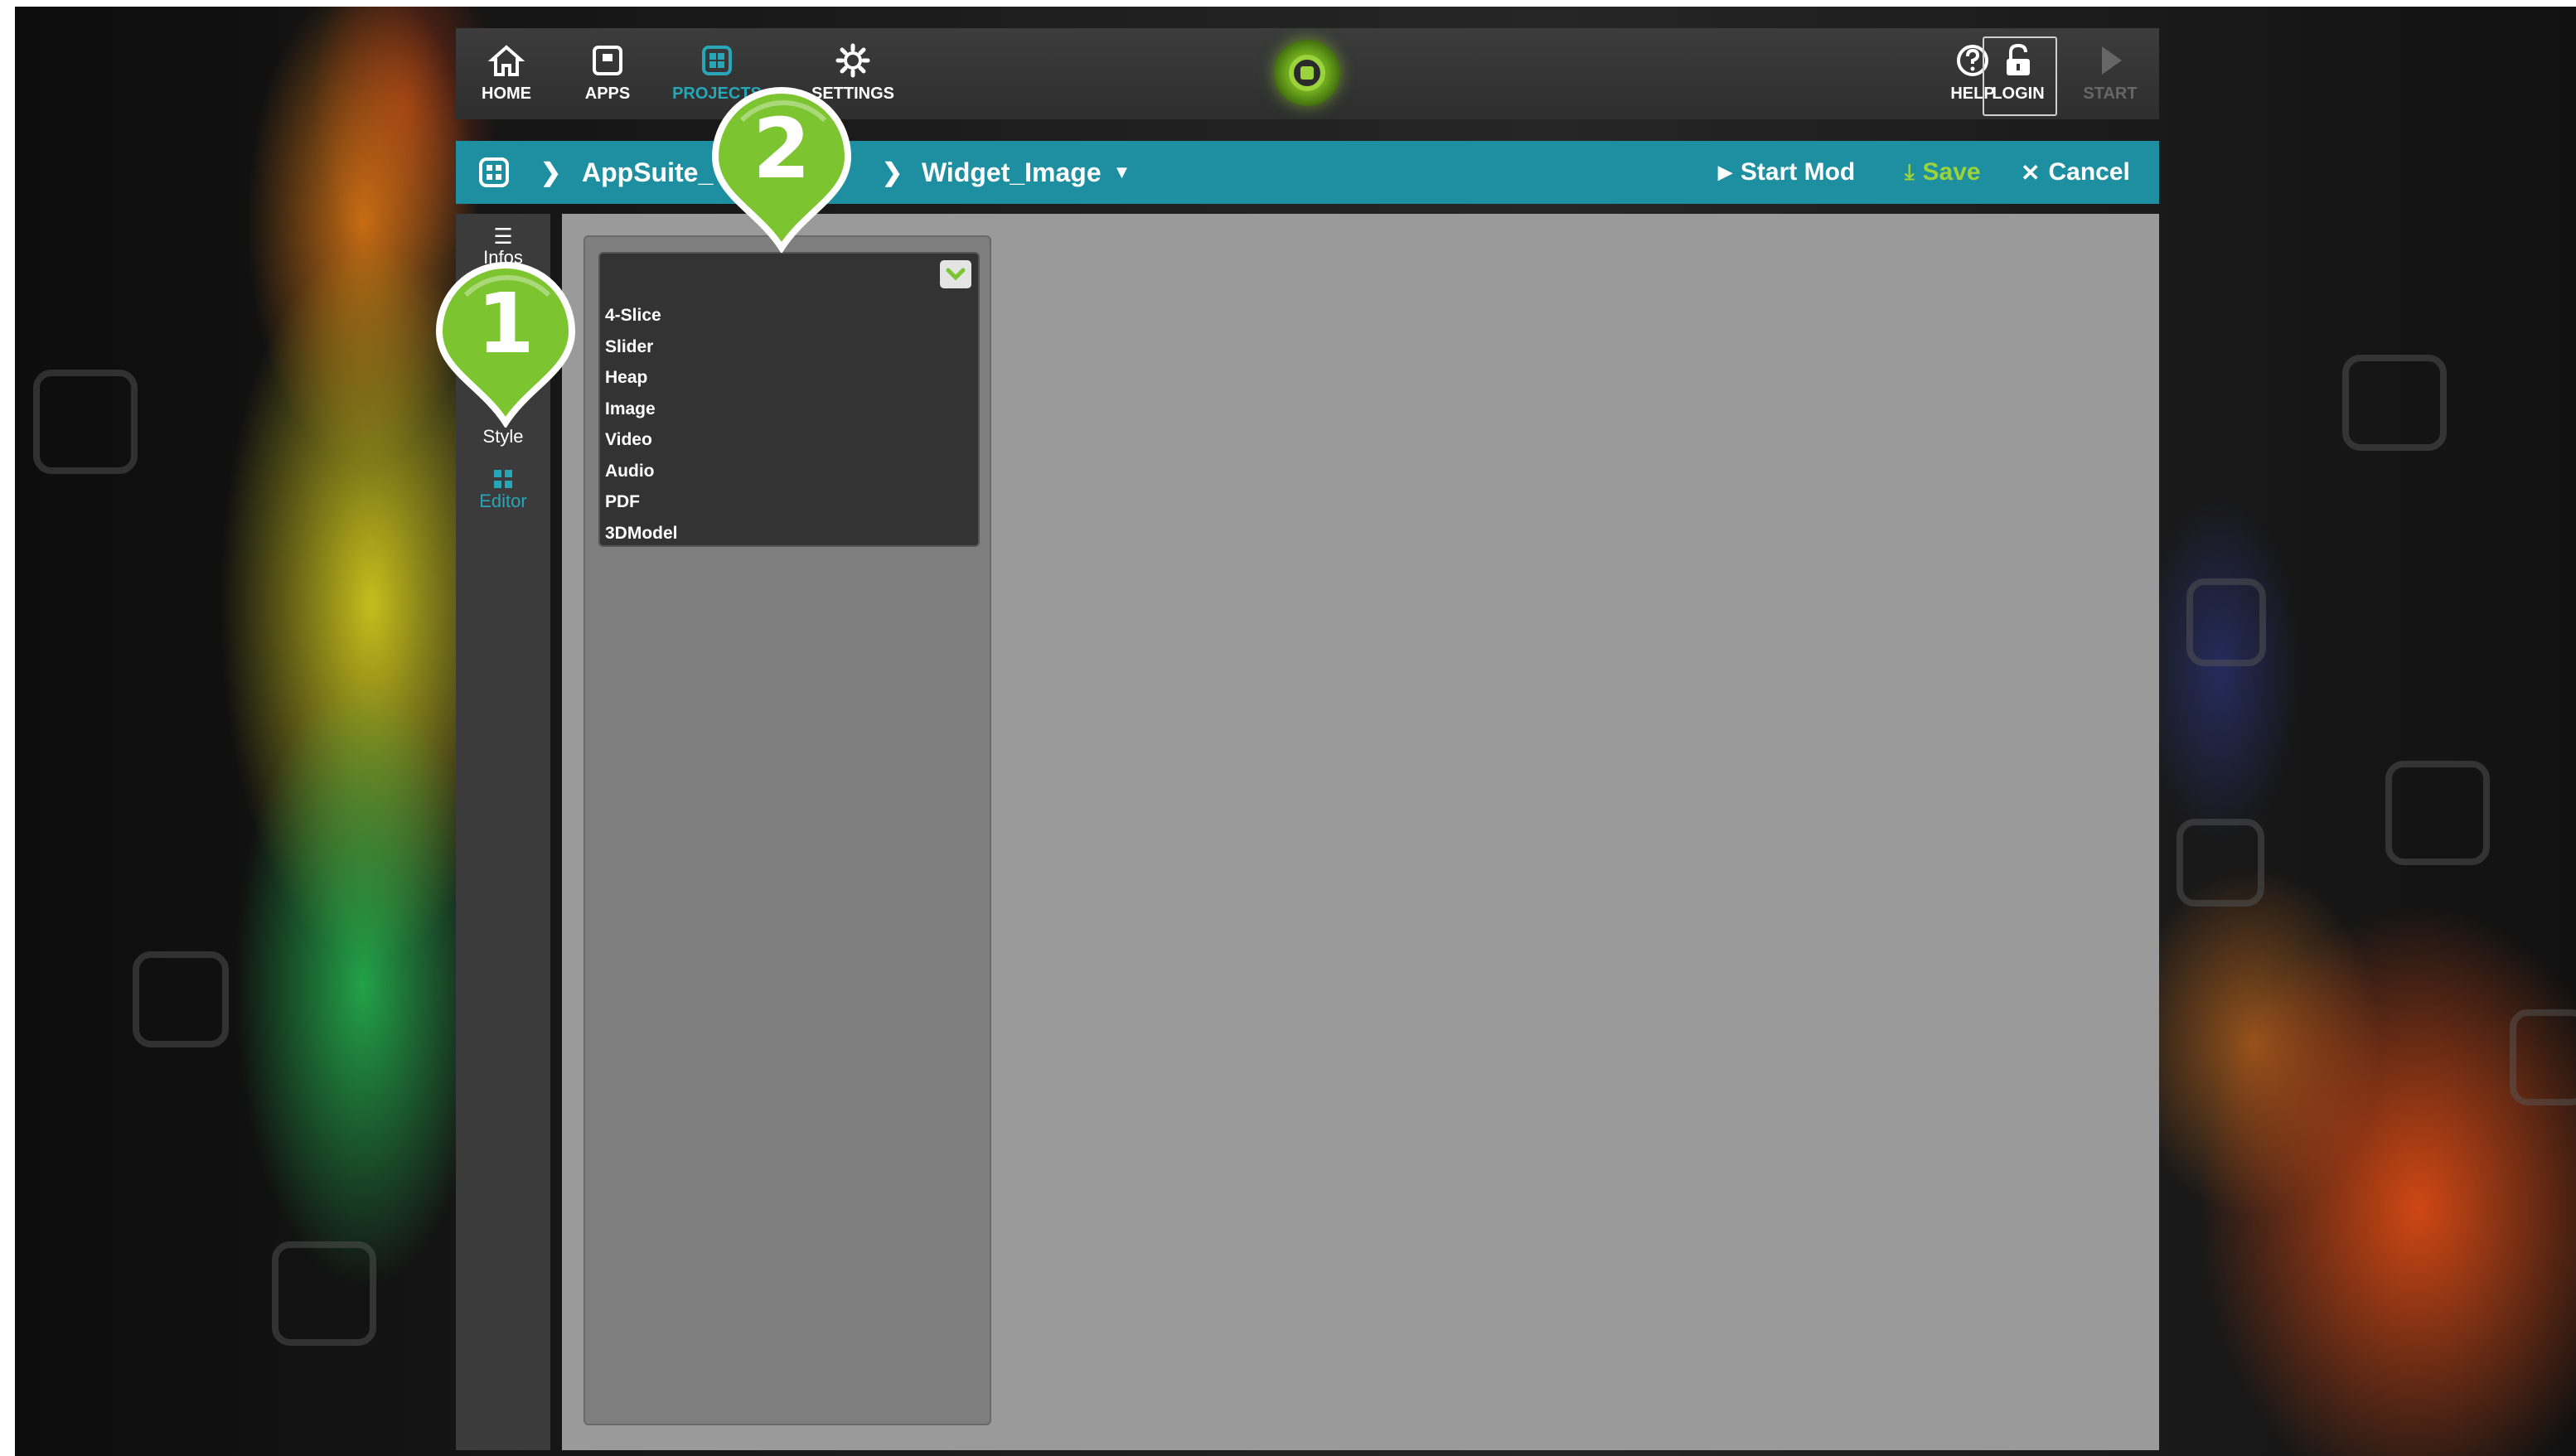 This screenshot has height=1456, width=2576. I want to click on unlock-icon, so click(2018, 59).